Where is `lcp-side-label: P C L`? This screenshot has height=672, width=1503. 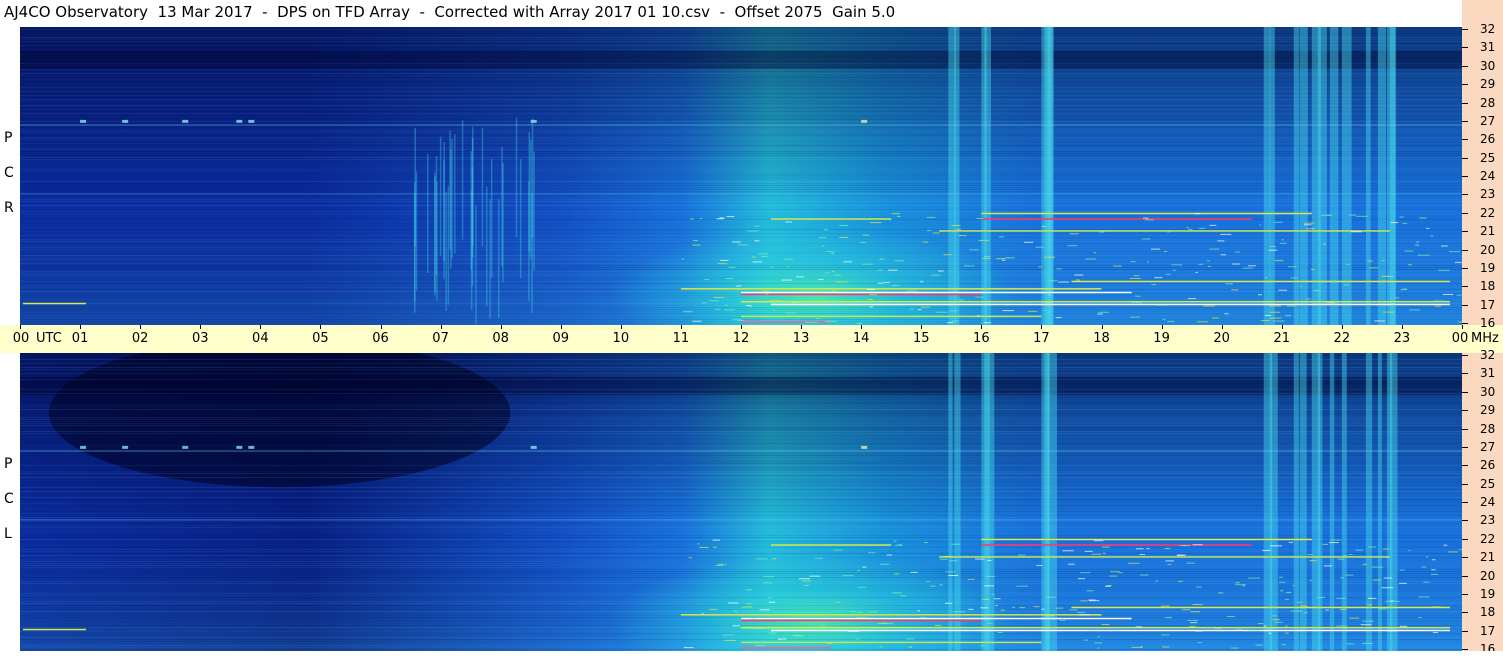
lcp-side-label: P C L is located at coordinates (10, 502).